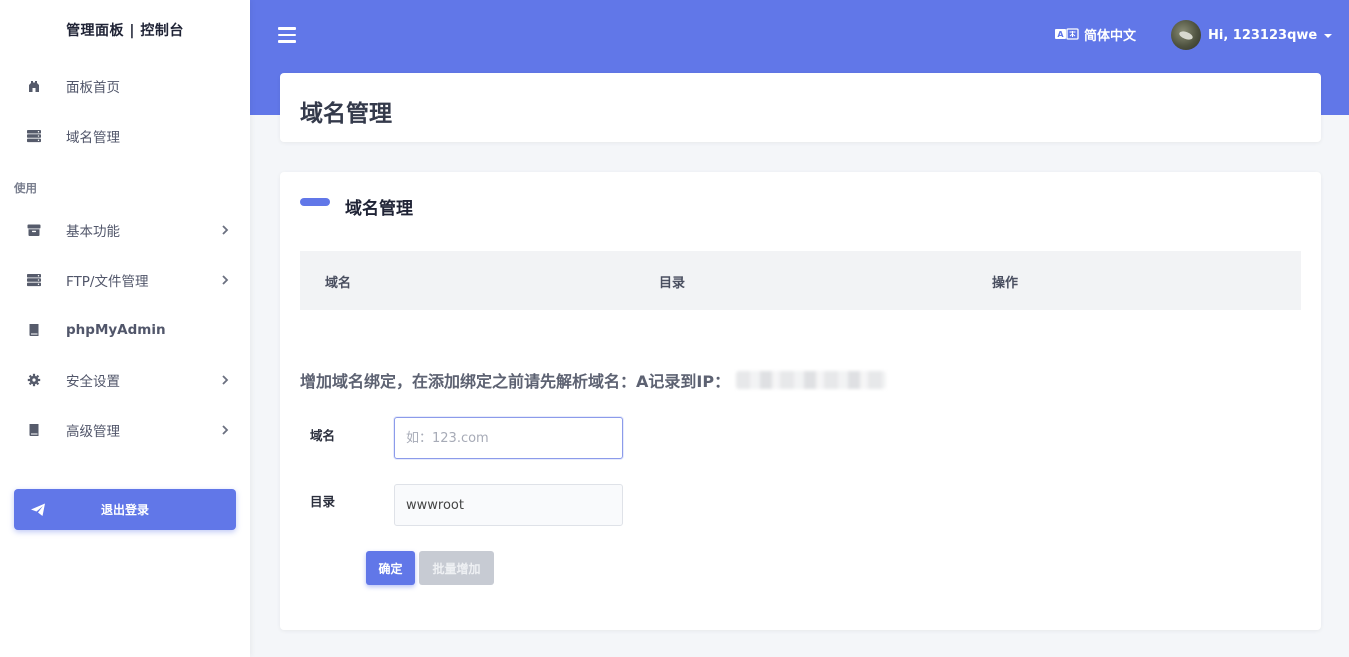  I want to click on home-icon, so click(34, 86).